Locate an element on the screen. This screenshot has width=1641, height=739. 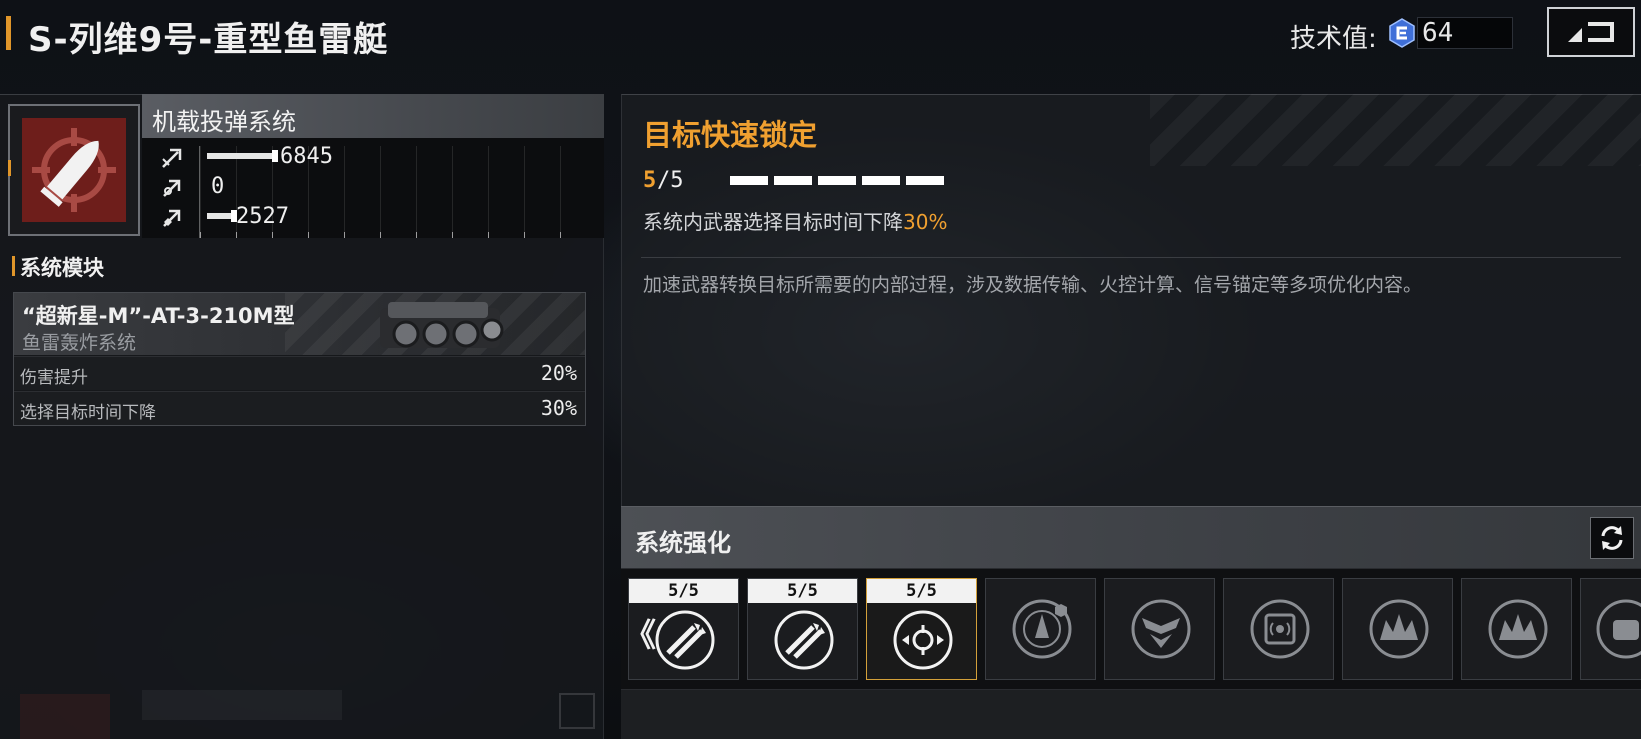
speed-stat-icon is located at coordinates (172, 188).